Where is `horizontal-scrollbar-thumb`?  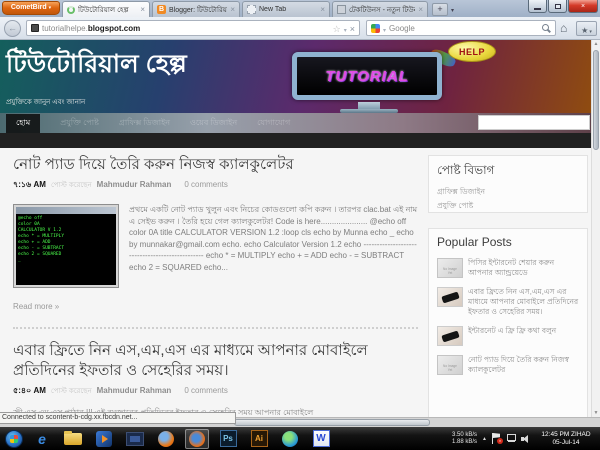 horizontal-scrollbar-thumb is located at coordinates (332, 422).